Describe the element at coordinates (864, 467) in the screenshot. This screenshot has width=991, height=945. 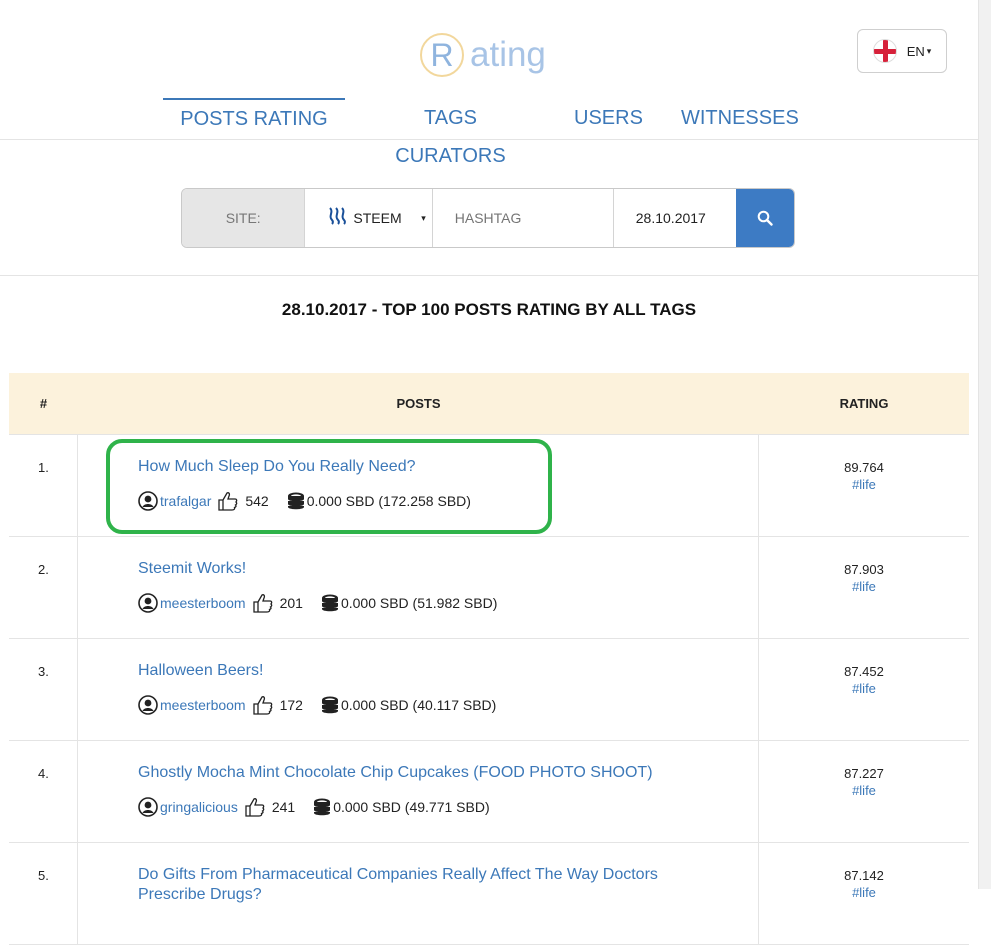
I see `rating-value: 89.764` at that location.